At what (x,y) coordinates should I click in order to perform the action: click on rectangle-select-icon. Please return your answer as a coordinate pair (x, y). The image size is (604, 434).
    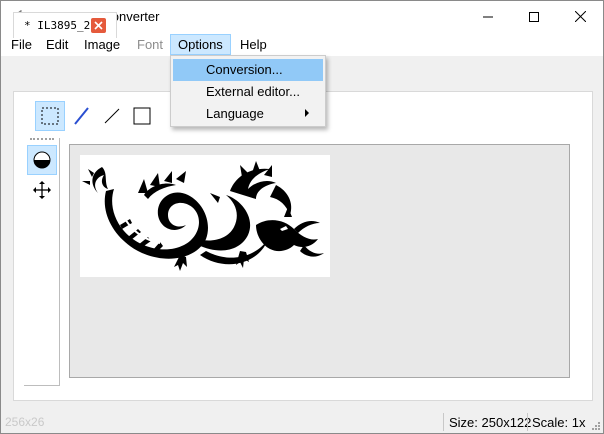
    Looking at the image, I should click on (50, 116).